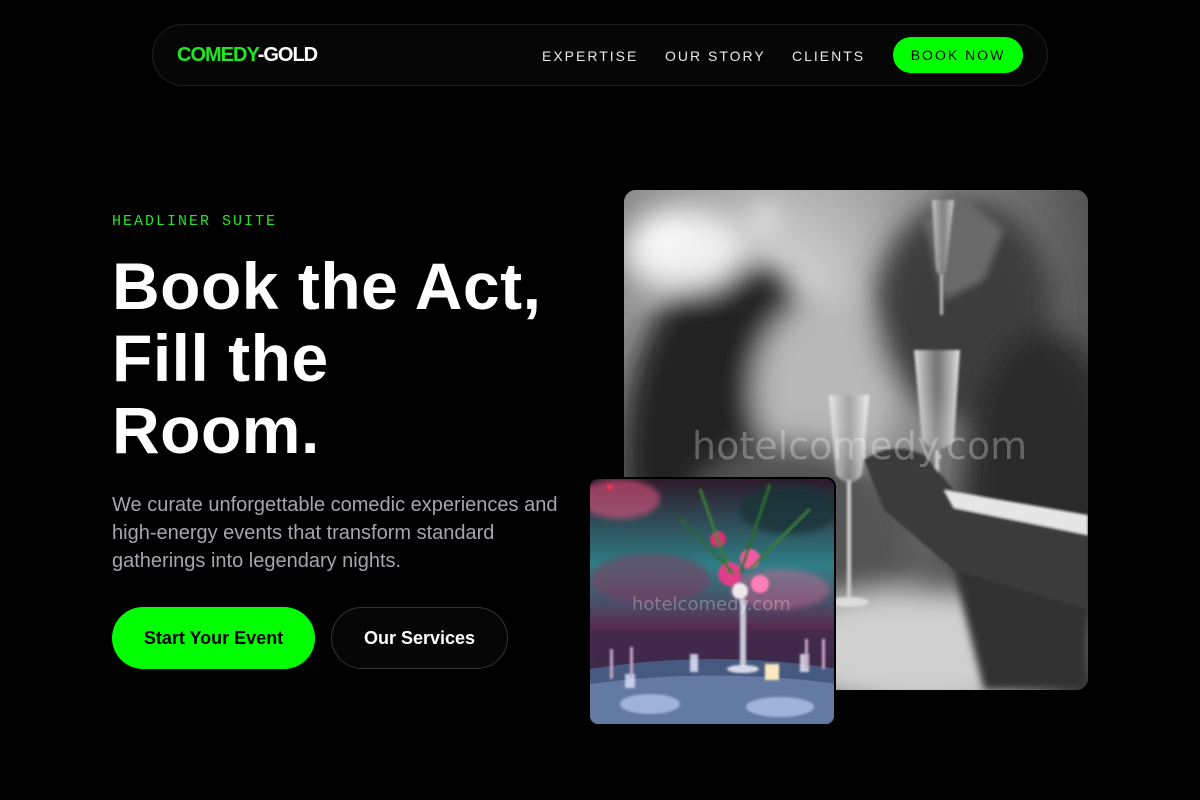  Describe the element at coordinates (958, 55) in the screenshot. I see `book-now-button: BOOK NOW` at that location.